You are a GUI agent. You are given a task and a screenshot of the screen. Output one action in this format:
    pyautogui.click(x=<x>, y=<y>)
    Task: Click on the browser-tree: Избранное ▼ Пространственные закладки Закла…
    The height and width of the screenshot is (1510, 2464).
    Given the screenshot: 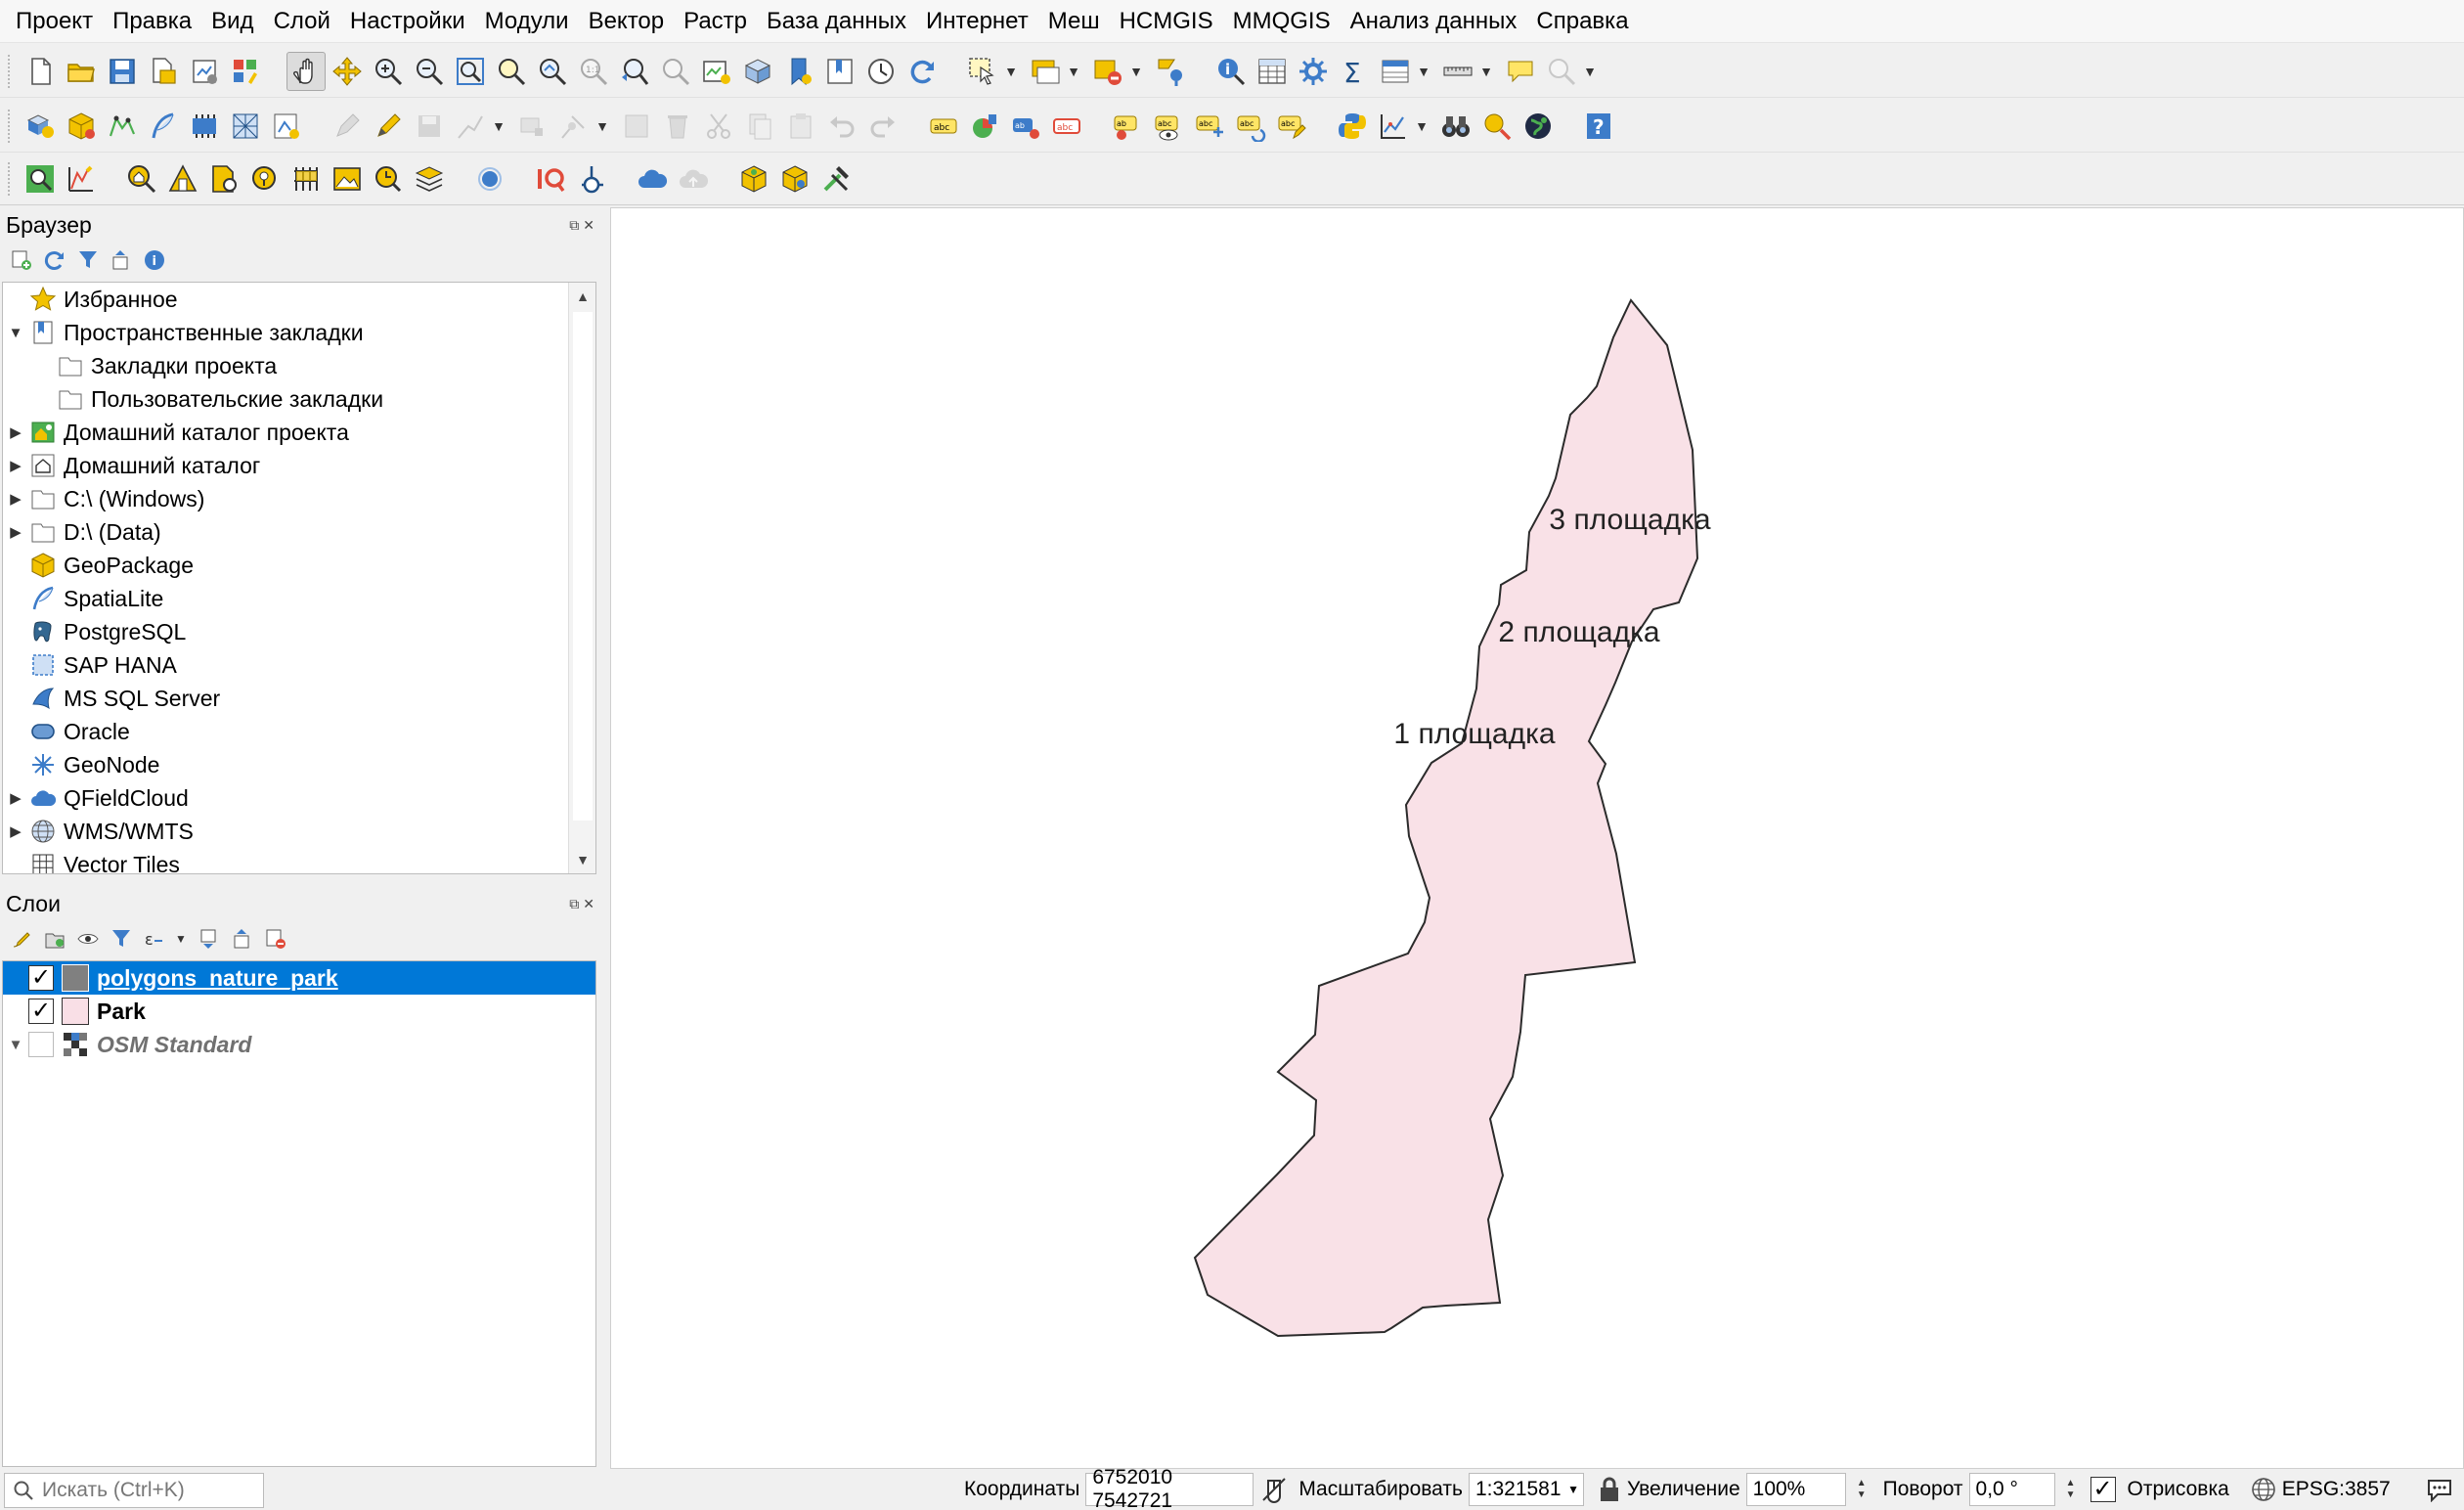 What is the action you would take?
    pyautogui.click(x=299, y=578)
    